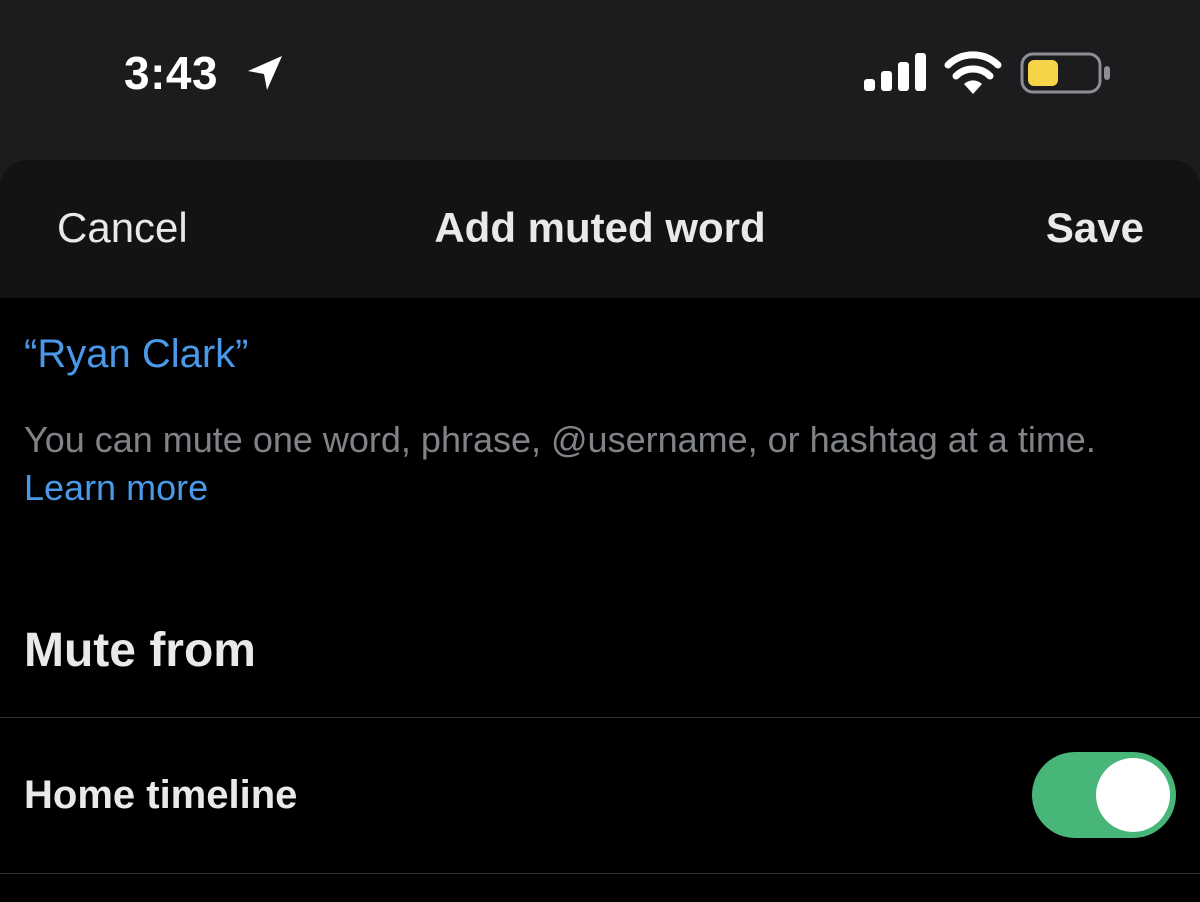  What do you see at coordinates (1133, 795) in the screenshot?
I see `toggle-knob` at bounding box center [1133, 795].